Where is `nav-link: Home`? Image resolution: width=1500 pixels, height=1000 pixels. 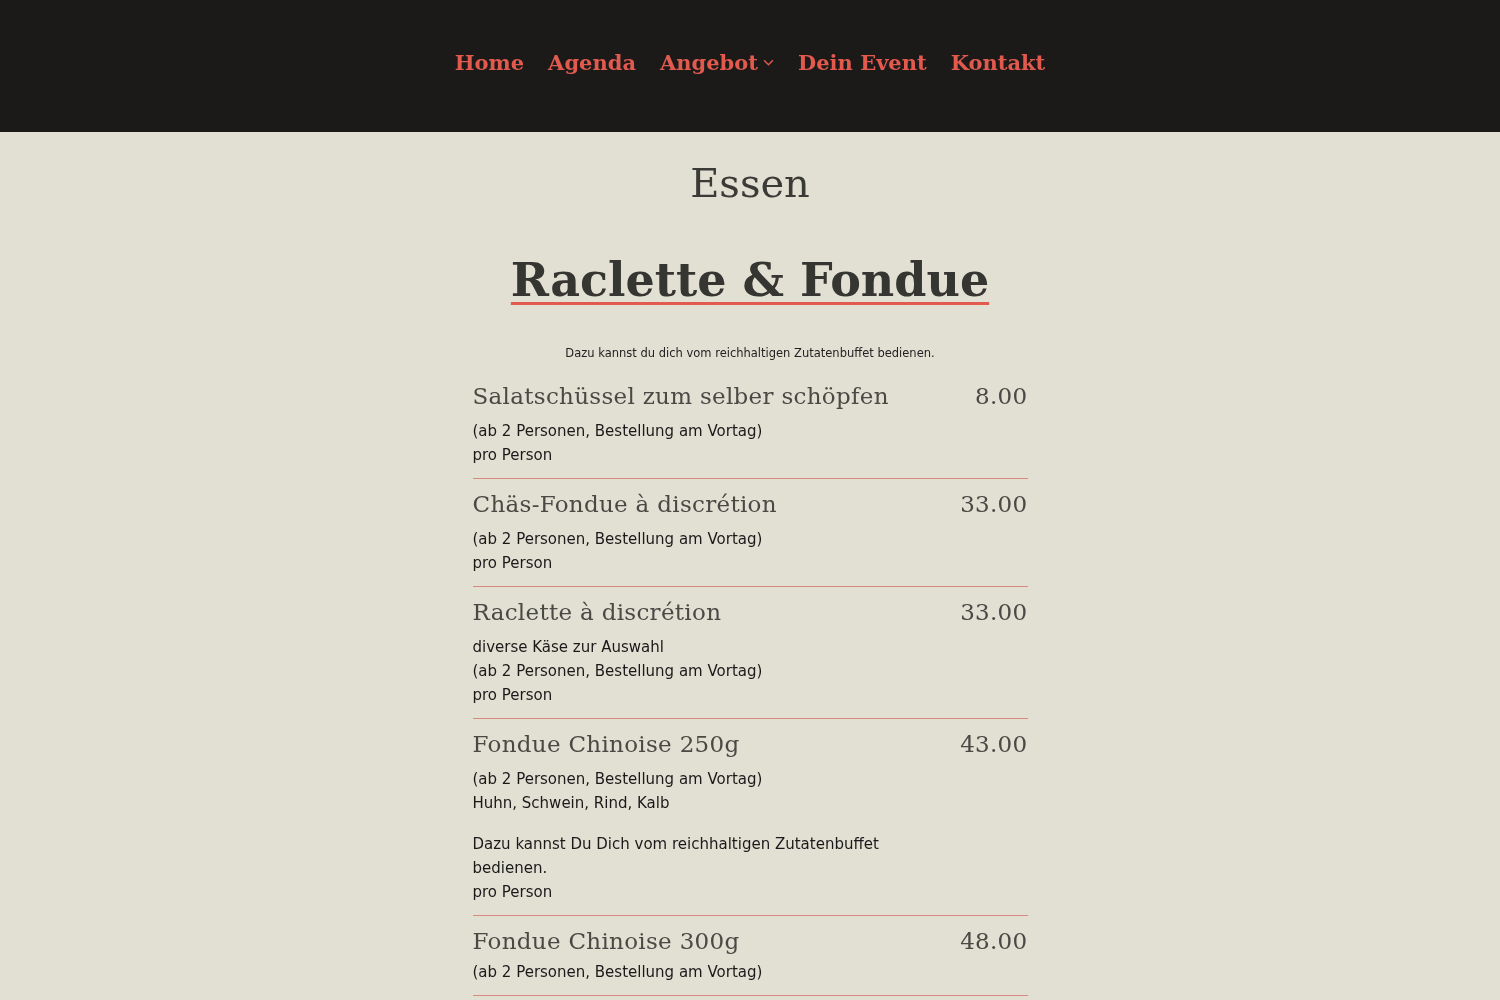 nav-link: Home is located at coordinates (489, 62).